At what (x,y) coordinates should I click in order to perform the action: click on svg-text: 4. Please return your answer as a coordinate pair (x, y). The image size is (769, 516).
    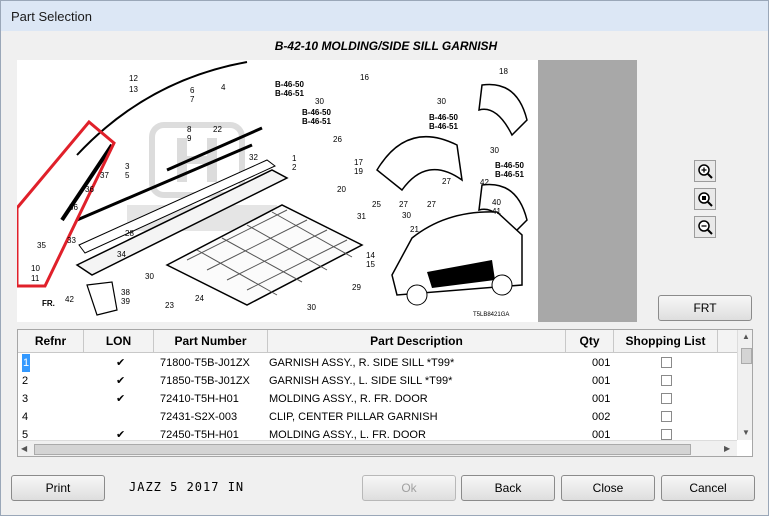
    Looking at the image, I should click on (223, 87).